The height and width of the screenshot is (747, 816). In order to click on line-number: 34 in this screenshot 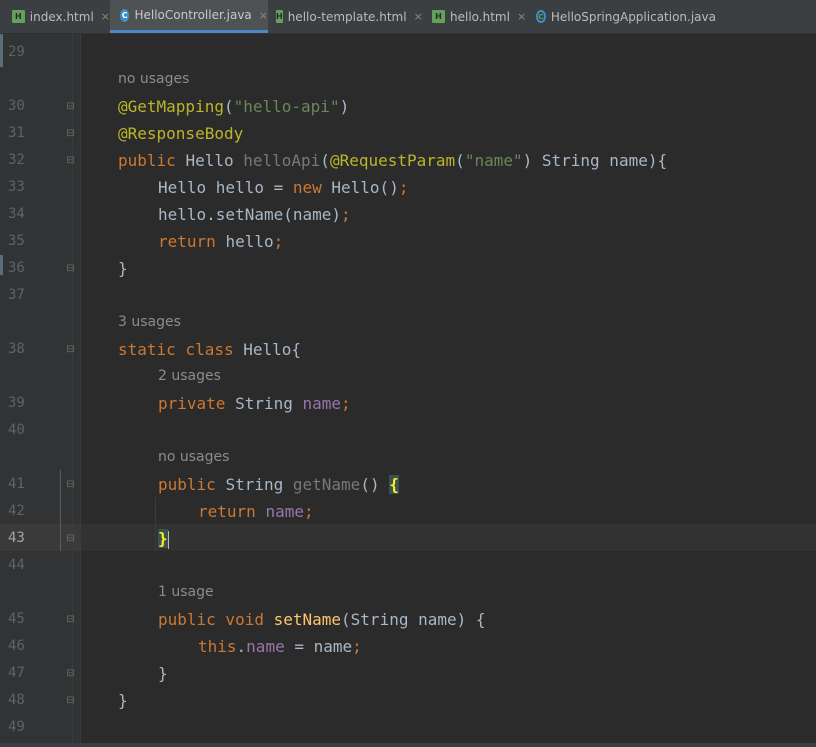, I will do `click(16, 214)`.